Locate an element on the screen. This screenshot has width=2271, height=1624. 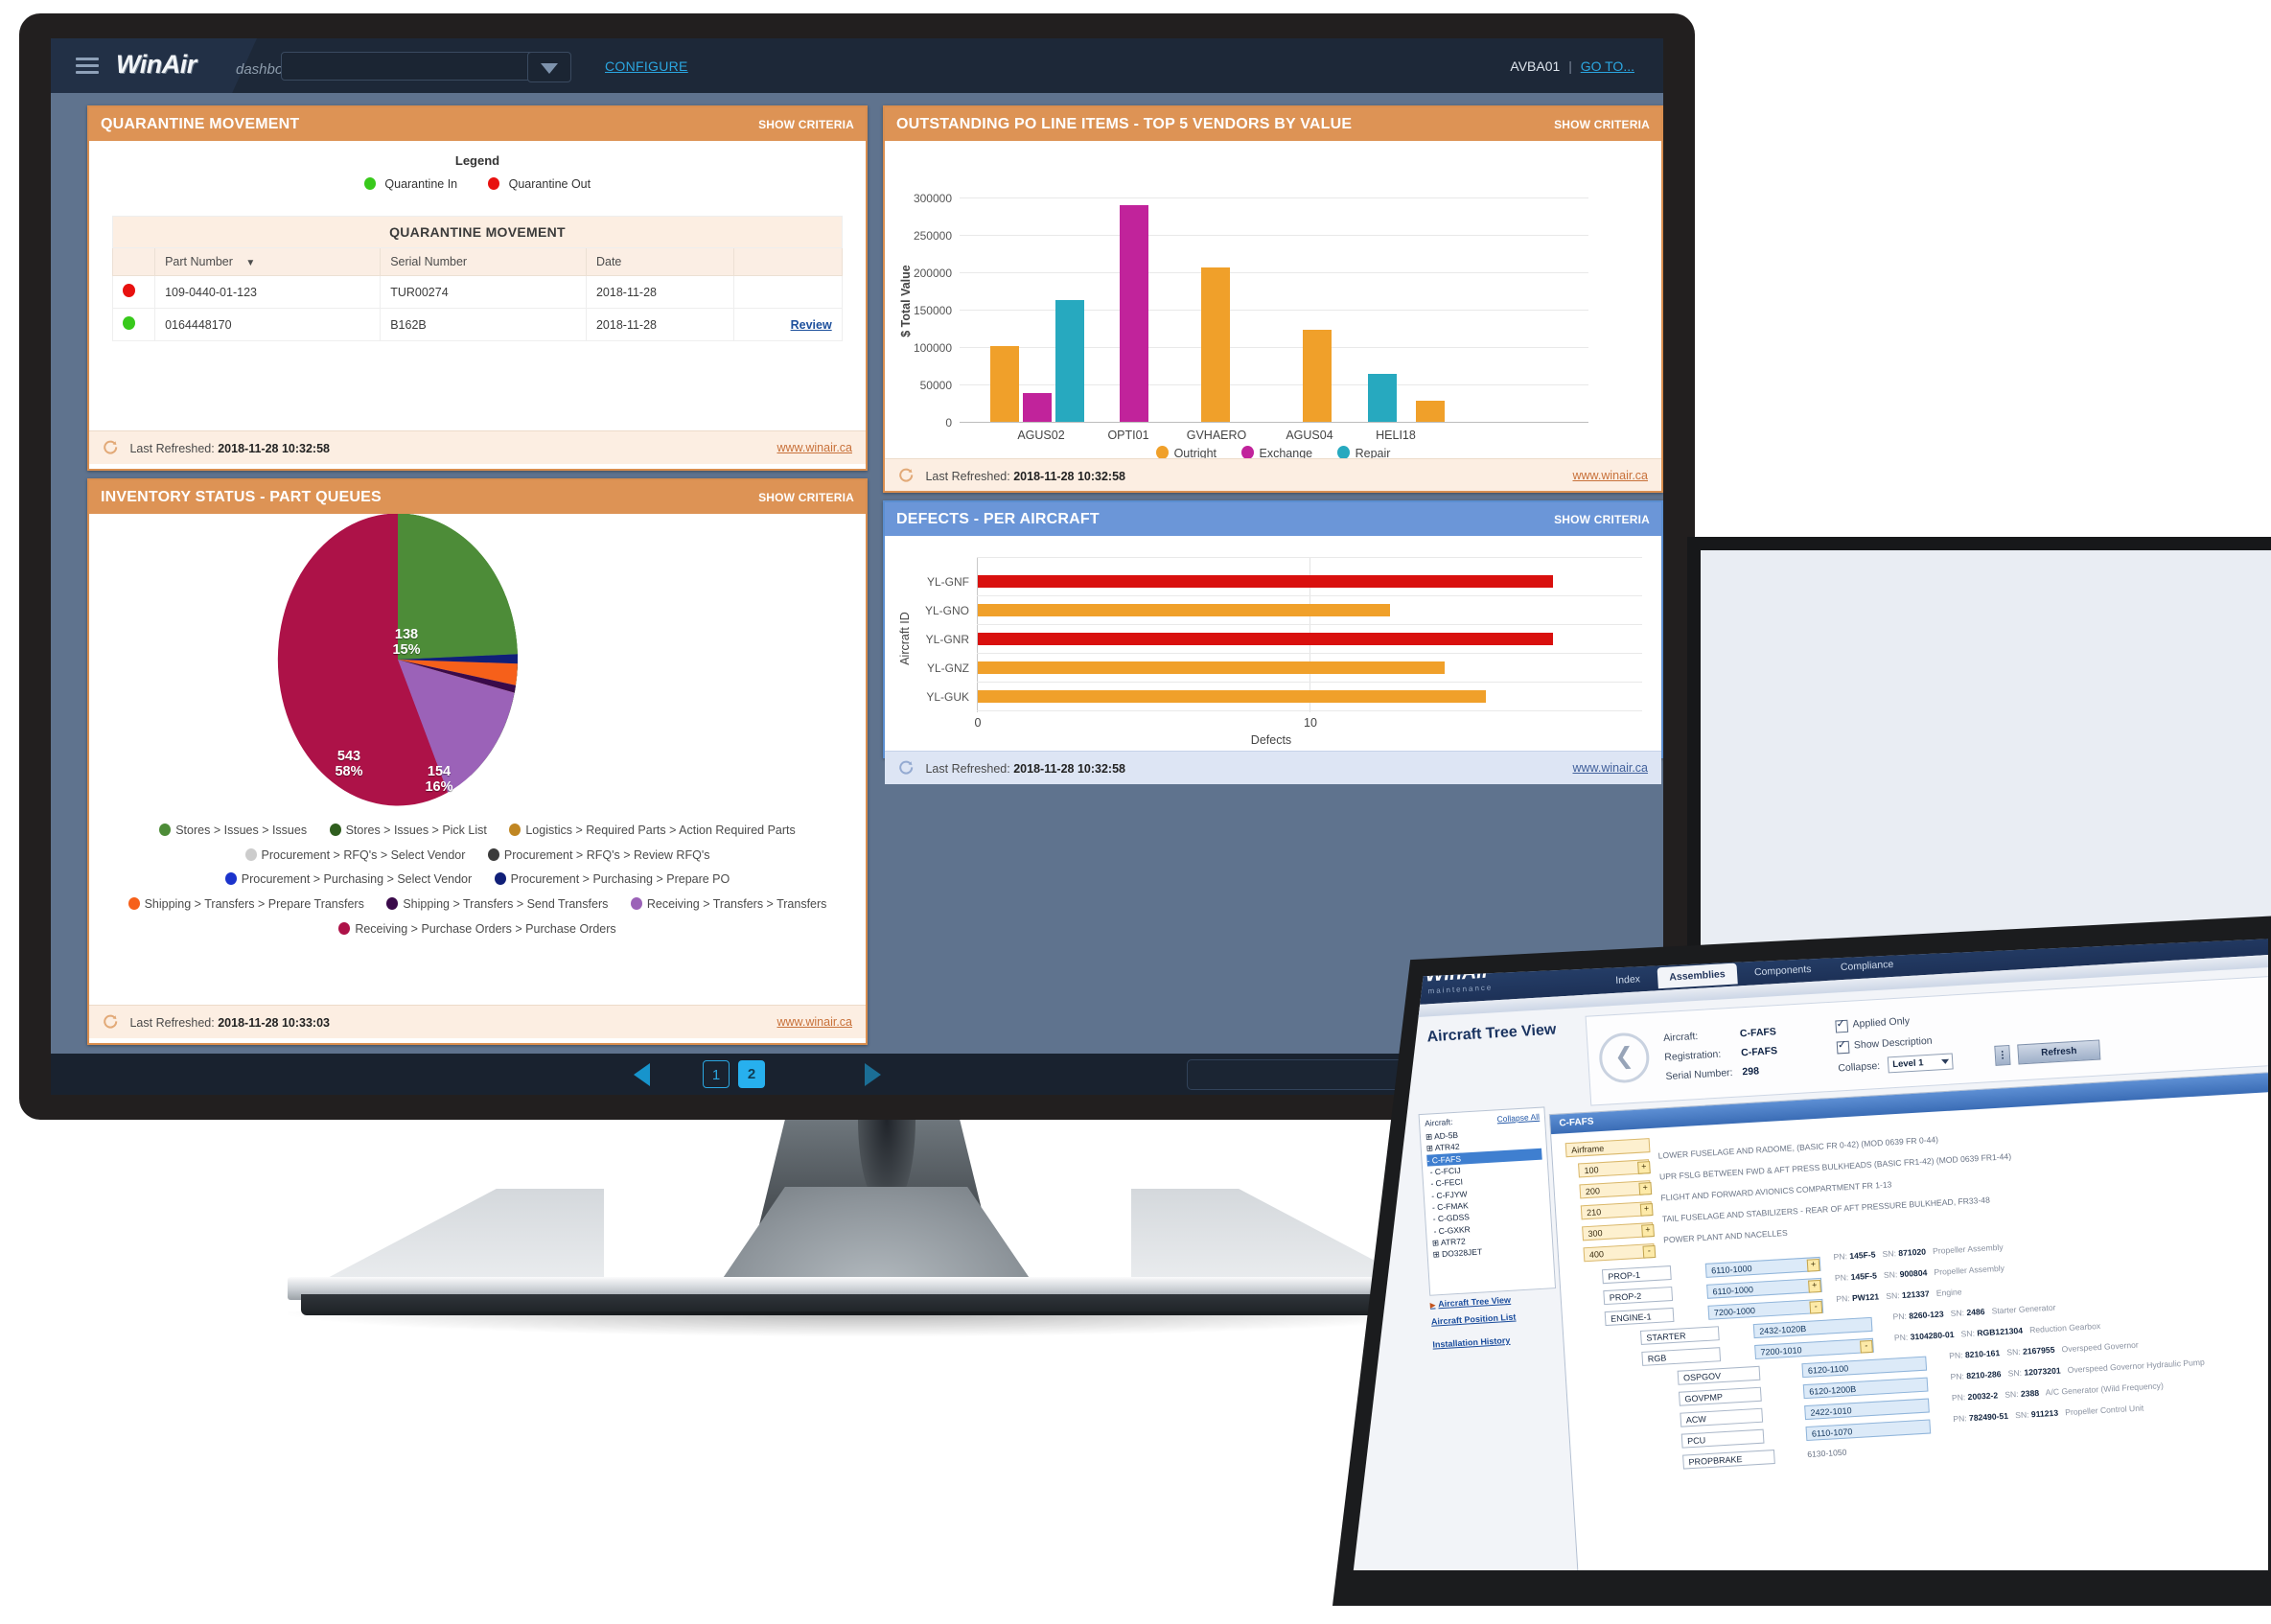
hbar-yl-guk is located at coordinates (1232, 696).